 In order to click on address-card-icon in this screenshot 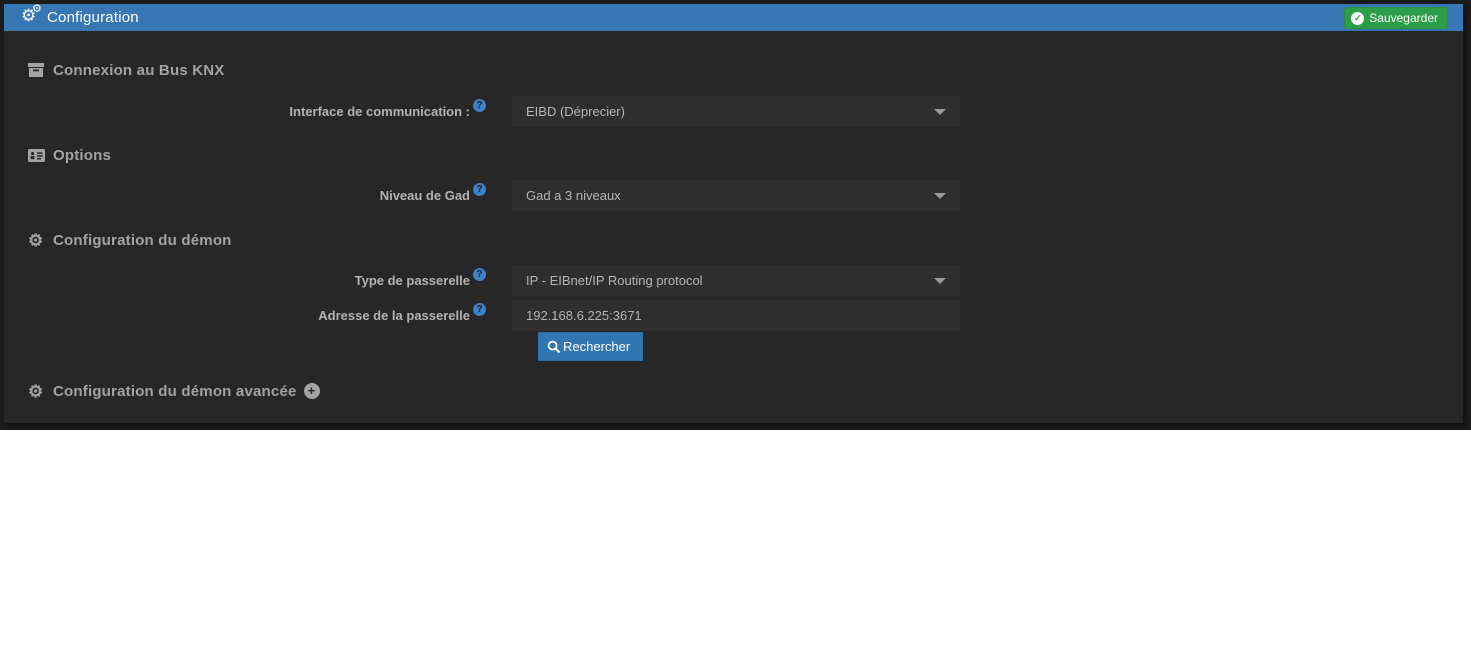, I will do `click(37, 155)`.